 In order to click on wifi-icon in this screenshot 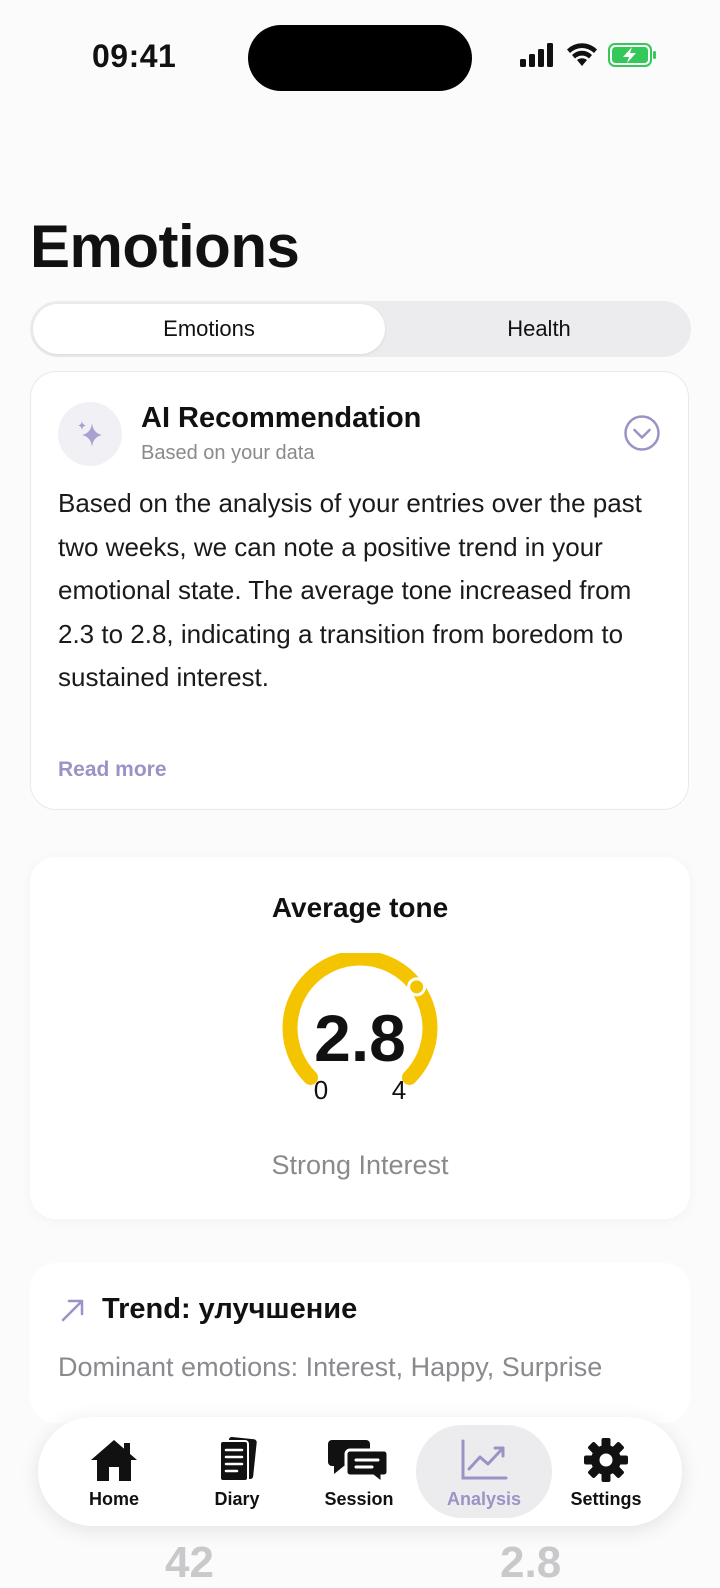, I will do `click(582, 54)`.